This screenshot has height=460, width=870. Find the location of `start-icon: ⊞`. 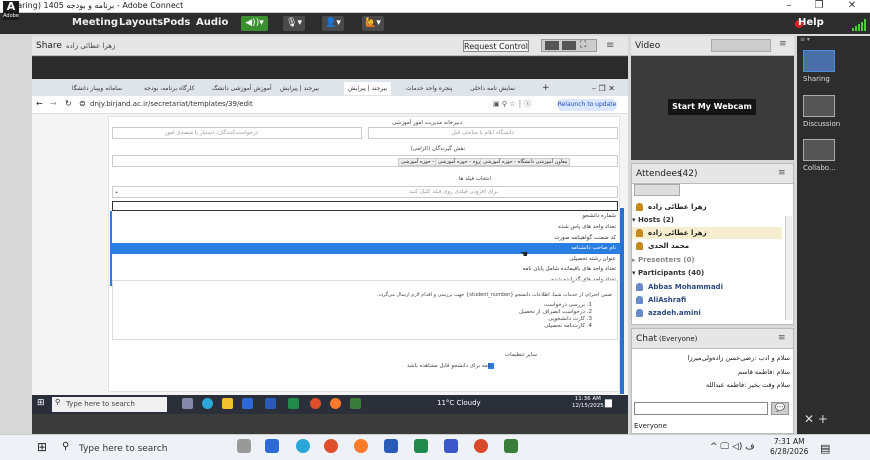

start-icon: ⊞ is located at coordinates (41, 403).